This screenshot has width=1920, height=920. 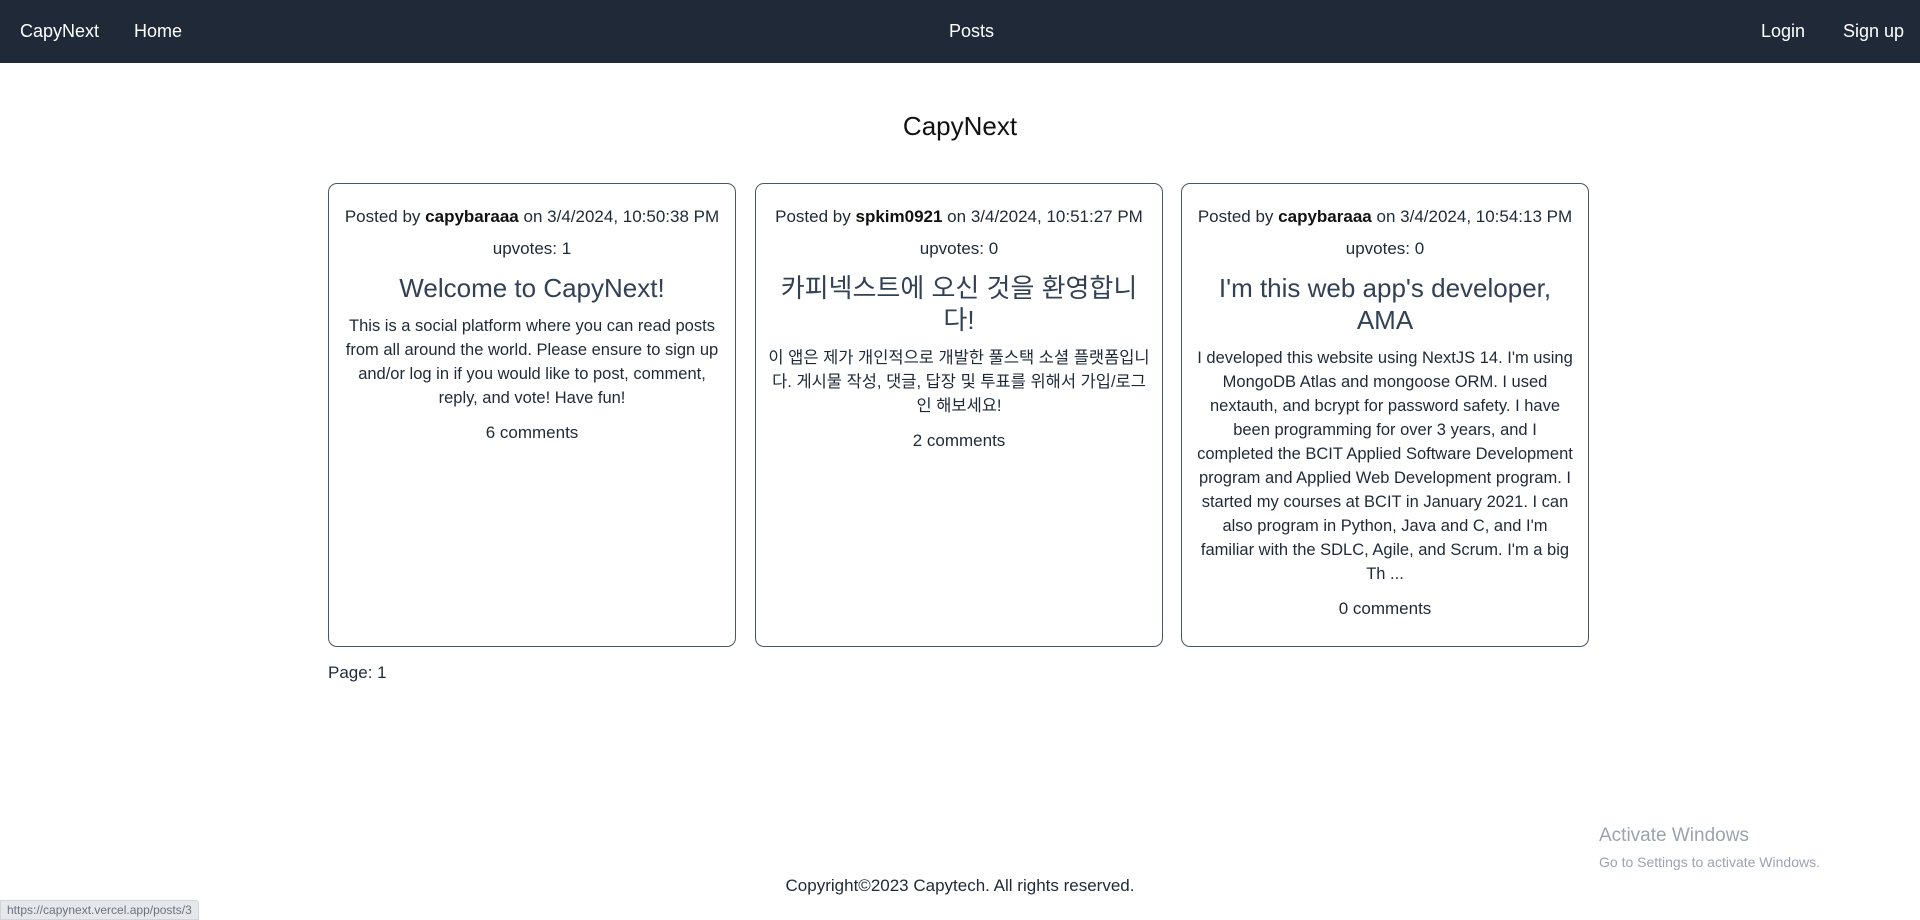 I want to click on comment-count: 2 comments, so click(x=959, y=441).